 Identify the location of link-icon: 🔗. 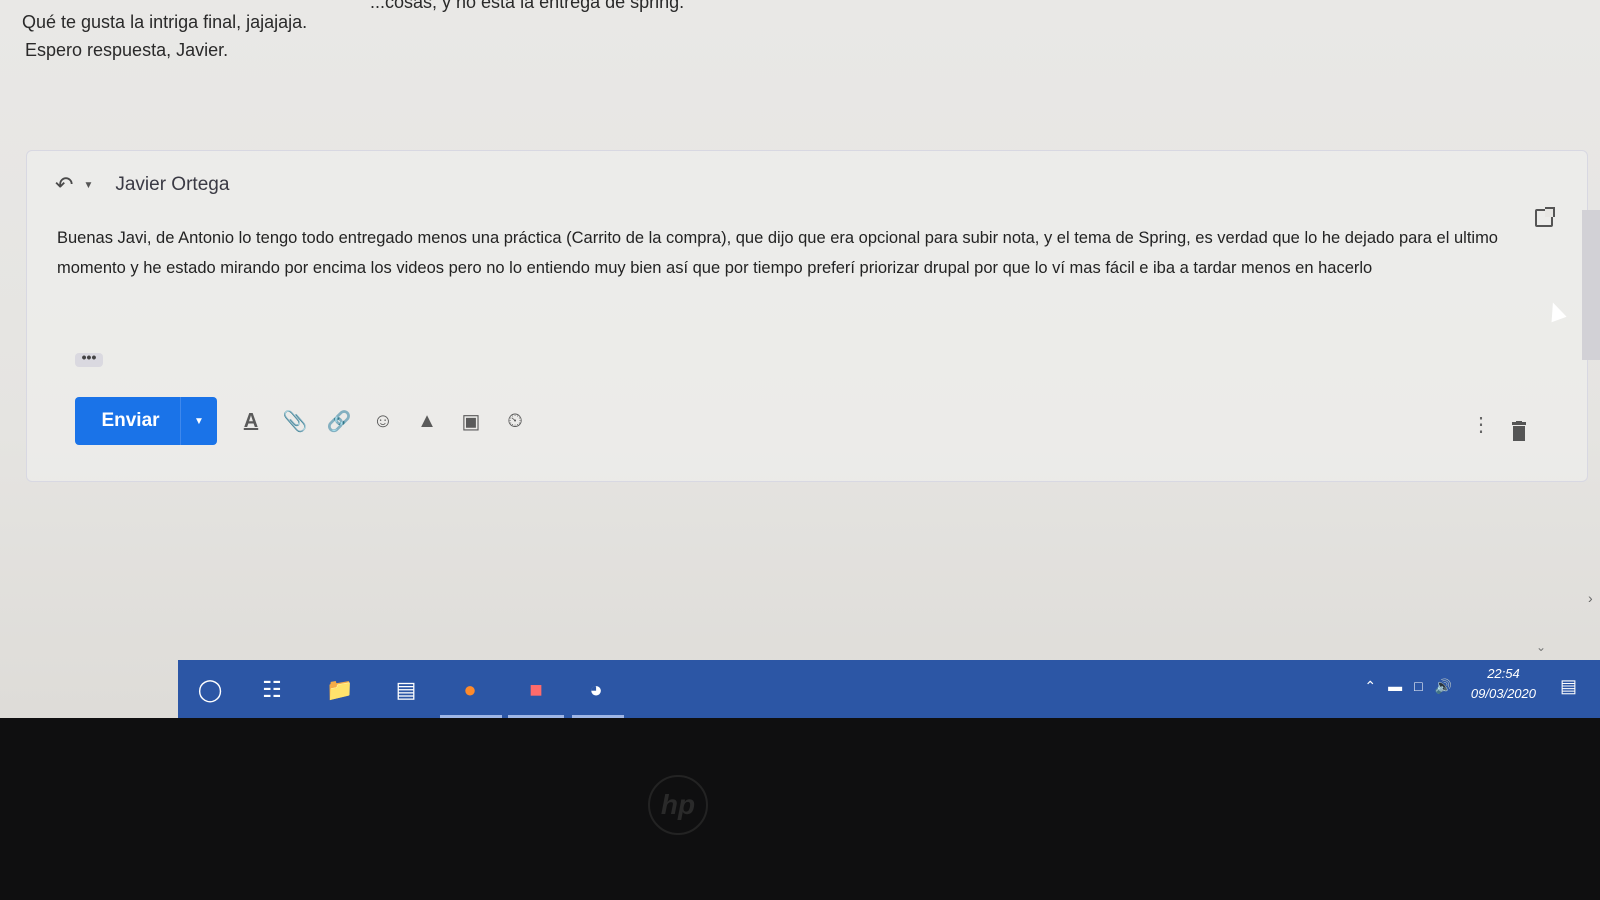
(339, 421).